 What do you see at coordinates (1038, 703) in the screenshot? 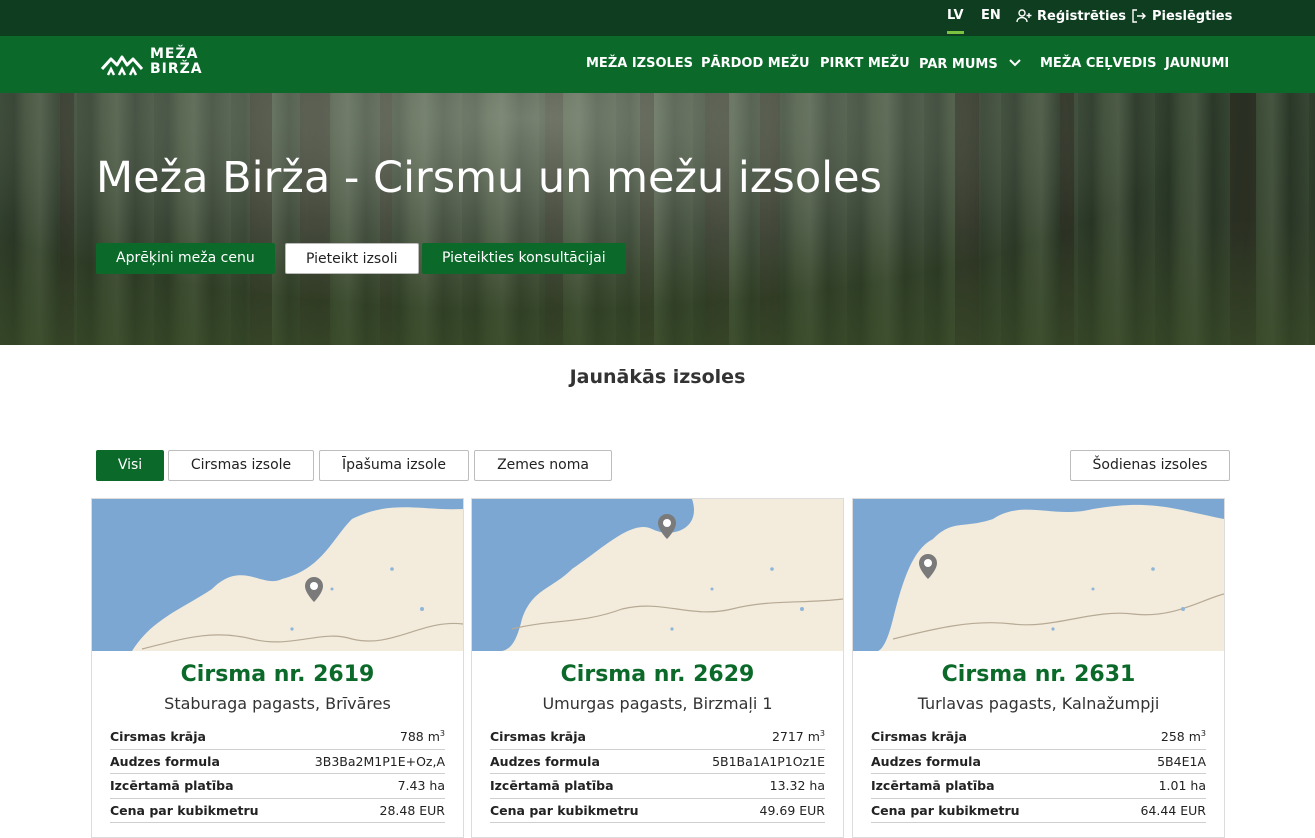
I see `card-location: Turlavas pagasts, Kalnažumpji` at bounding box center [1038, 703].